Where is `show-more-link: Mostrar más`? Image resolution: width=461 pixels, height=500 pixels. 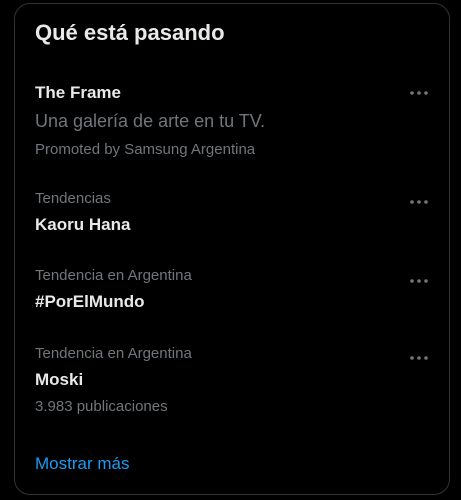
show-more-link: Mostrar más is located at coordinates (82, 464).